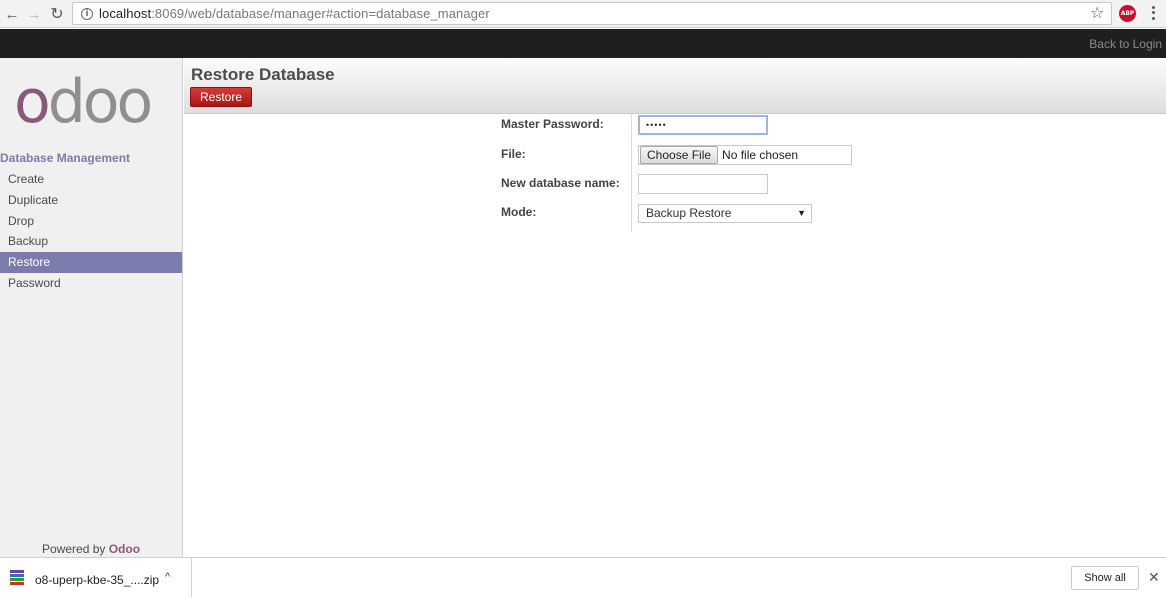  What do you see at coordinates (221, 97) in the screenshot?
I see `restore-button: Restore` at bounding box center [221, 97].